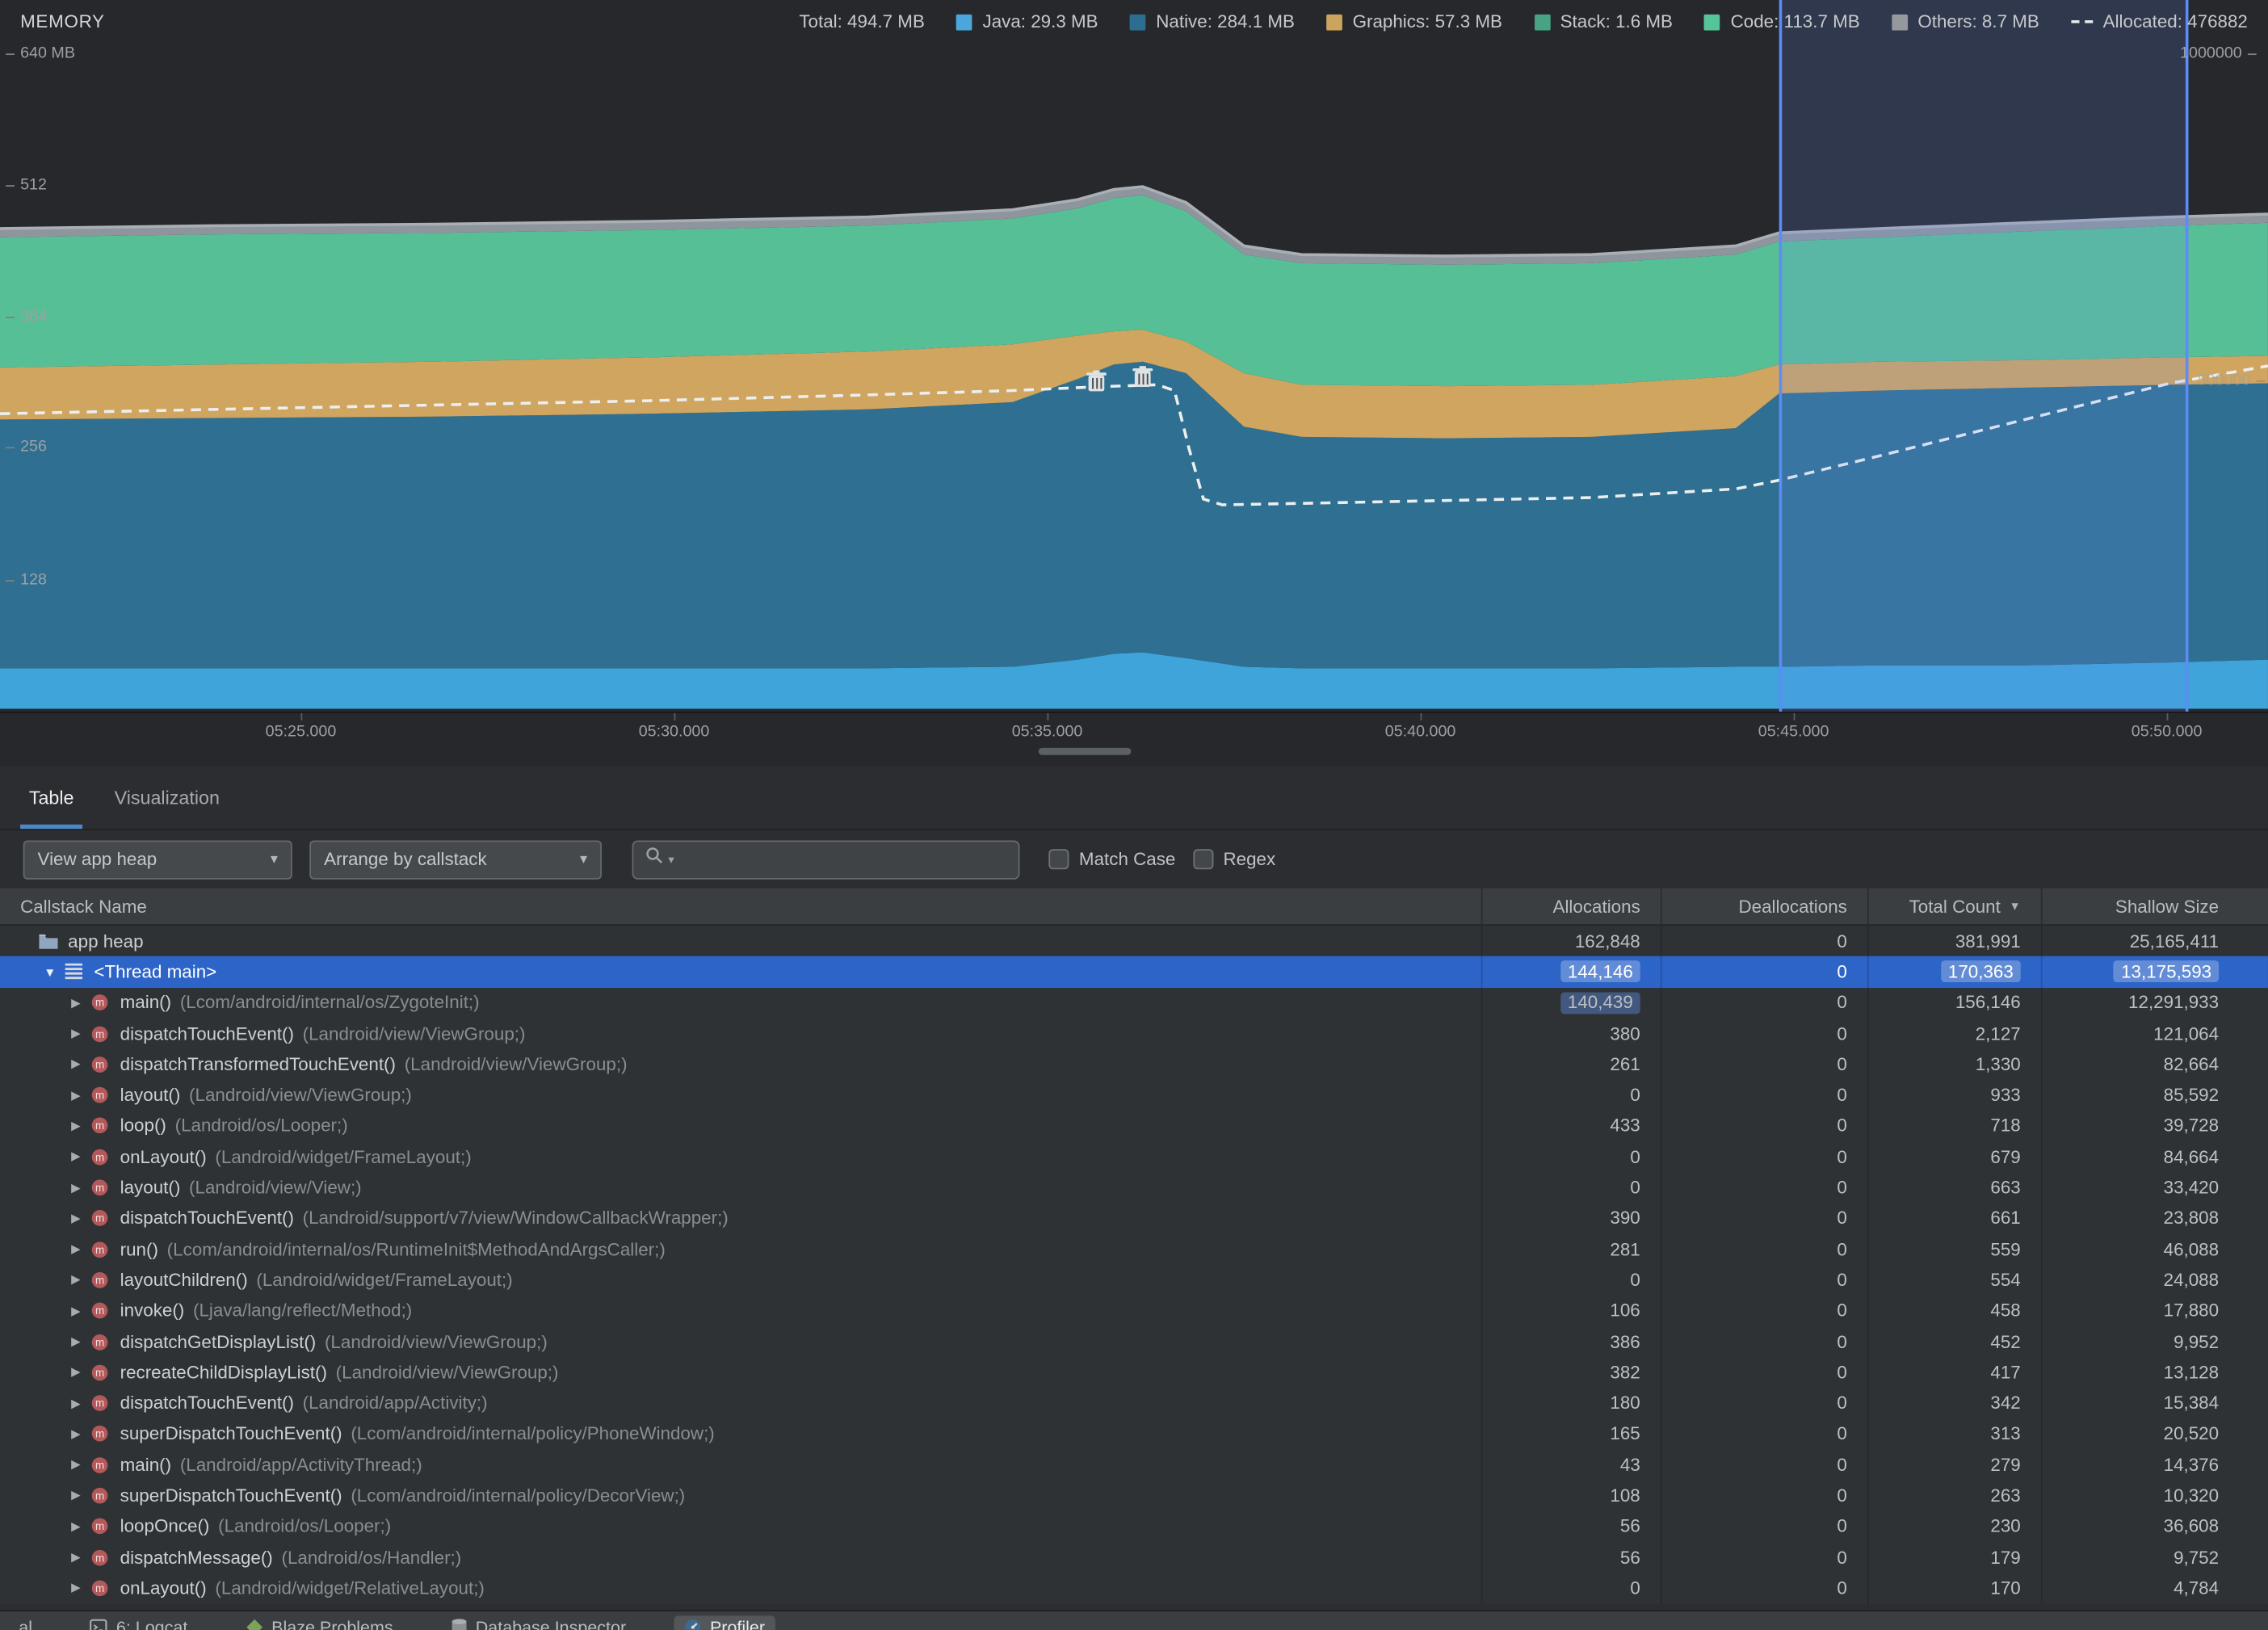 Image resolution: width=2268 pixels, height=1630 pixels. What do you see at coordinates (157, 859) in the screenshot?
I see `heap-select-dropdown: View app heap ▾` at bounding box center [157, 859].